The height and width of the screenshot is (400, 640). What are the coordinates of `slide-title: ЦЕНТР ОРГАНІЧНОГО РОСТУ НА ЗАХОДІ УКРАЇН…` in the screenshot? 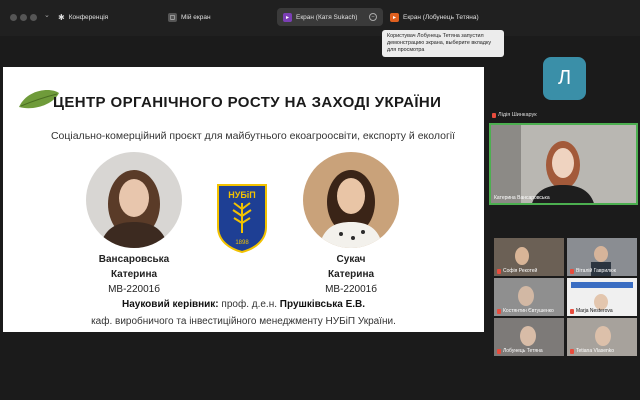 It's located at (247, 102).